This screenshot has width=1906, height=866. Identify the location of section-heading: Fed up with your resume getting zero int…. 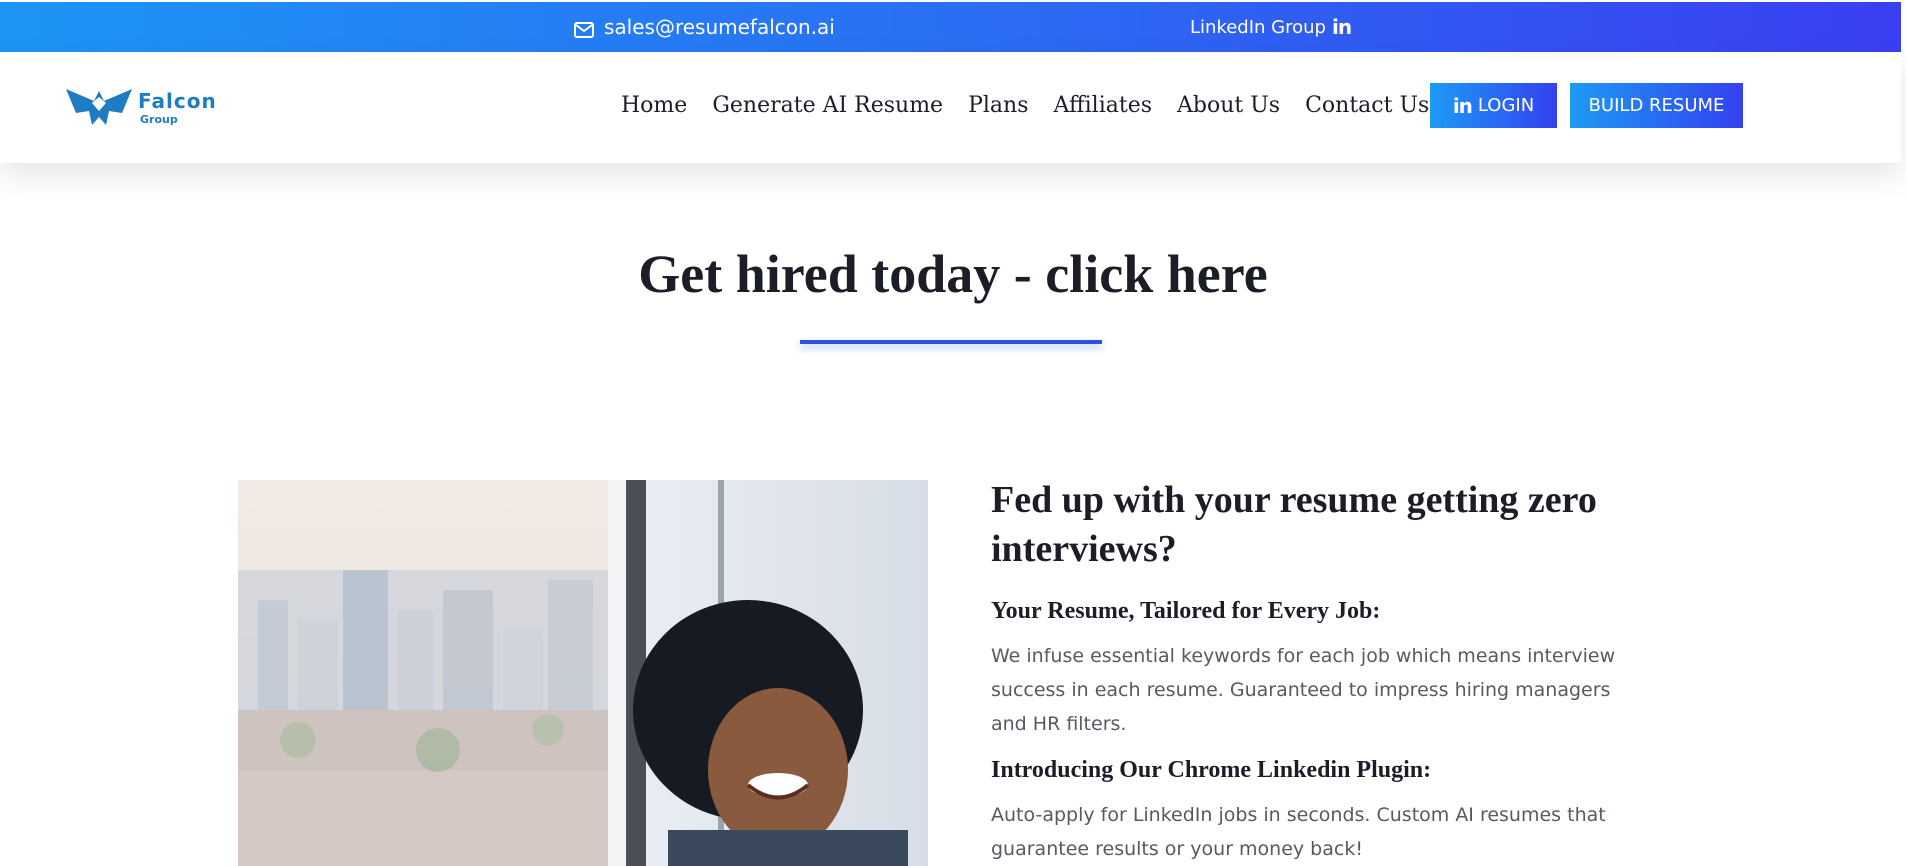
(1294, 524).